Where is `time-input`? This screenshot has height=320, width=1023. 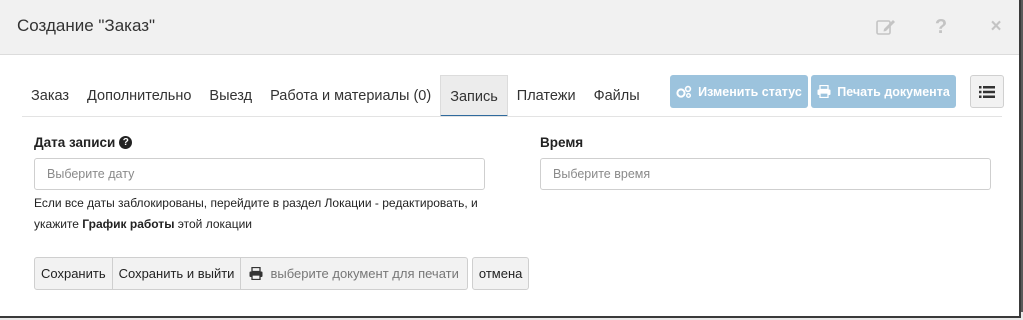
time-input is located at coordinates (765, 174).